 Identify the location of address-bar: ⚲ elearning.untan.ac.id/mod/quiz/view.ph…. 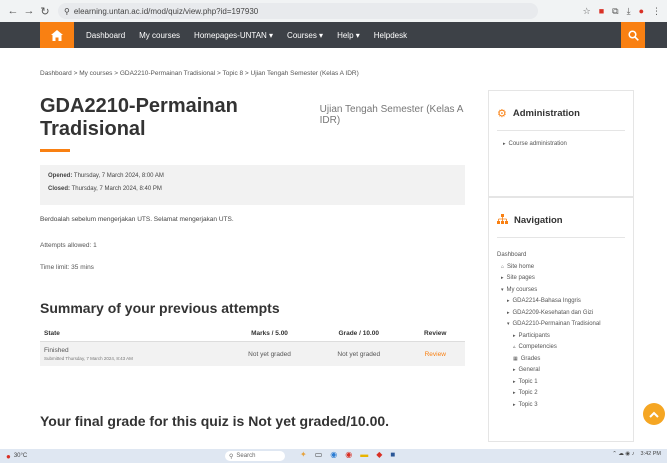
(298, 11).